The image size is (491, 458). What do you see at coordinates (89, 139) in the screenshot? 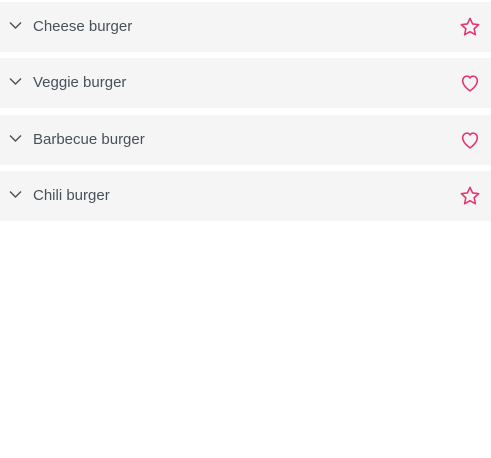
I see `accordion-item-label: Barbecue burger` at bounding box center [89, 139].